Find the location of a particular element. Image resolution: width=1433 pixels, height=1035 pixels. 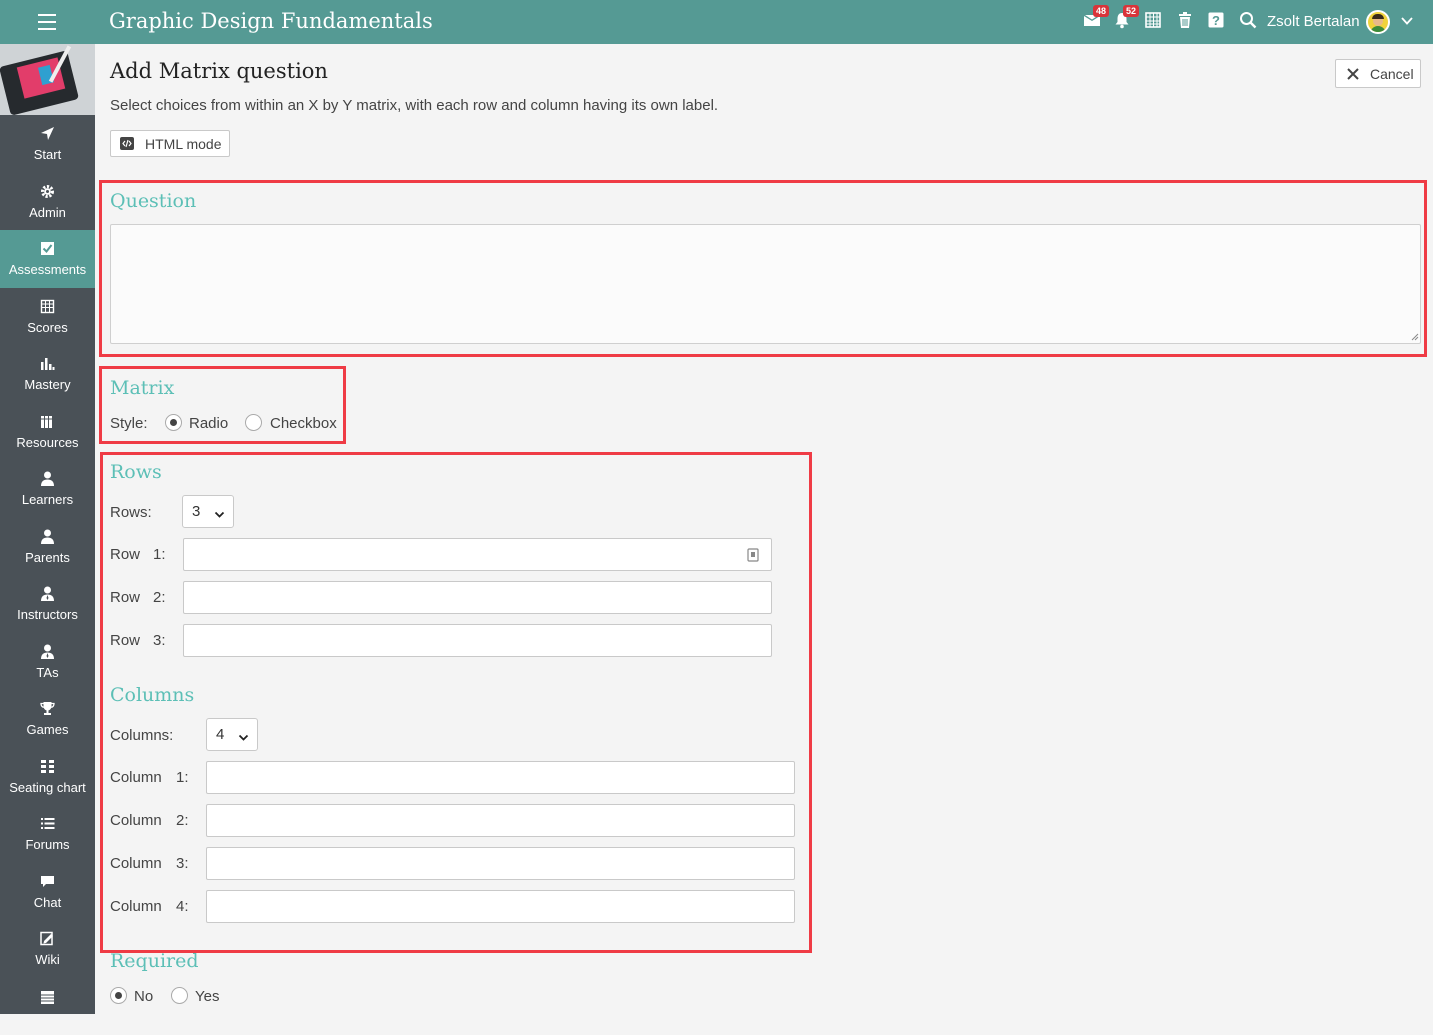

row-2-number: 2: is located at coordinates (159, 597).